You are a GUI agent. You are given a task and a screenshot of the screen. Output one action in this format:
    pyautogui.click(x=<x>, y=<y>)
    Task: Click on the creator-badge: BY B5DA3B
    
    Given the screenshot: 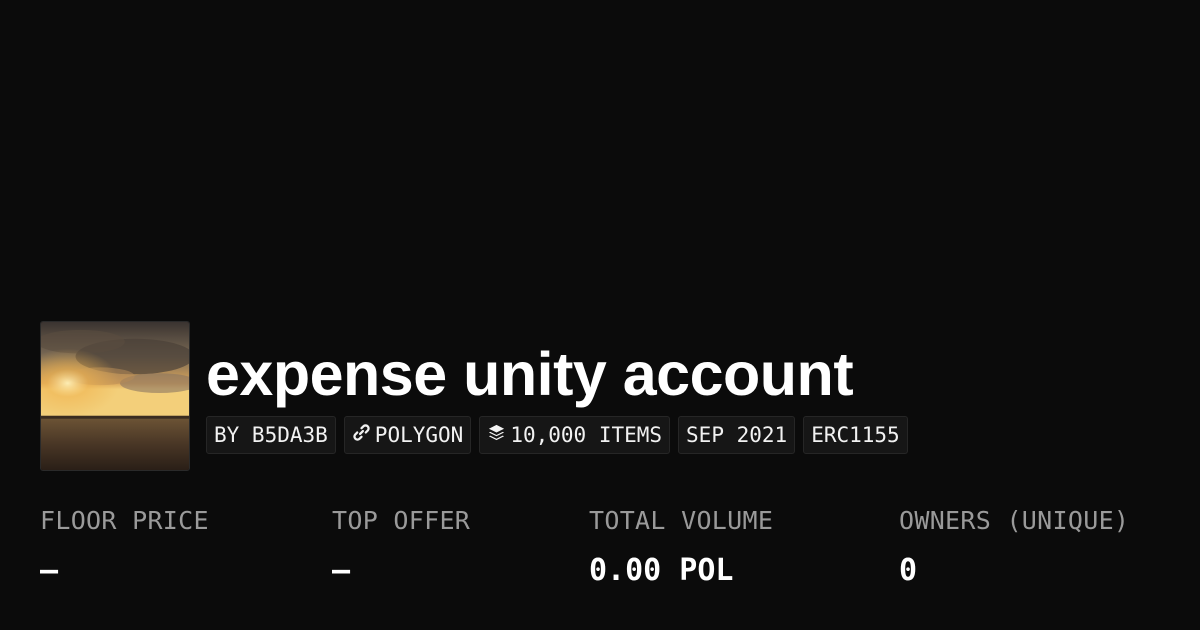 What is the action you would take?
    pyautogui.click(x=271, y=435)
    